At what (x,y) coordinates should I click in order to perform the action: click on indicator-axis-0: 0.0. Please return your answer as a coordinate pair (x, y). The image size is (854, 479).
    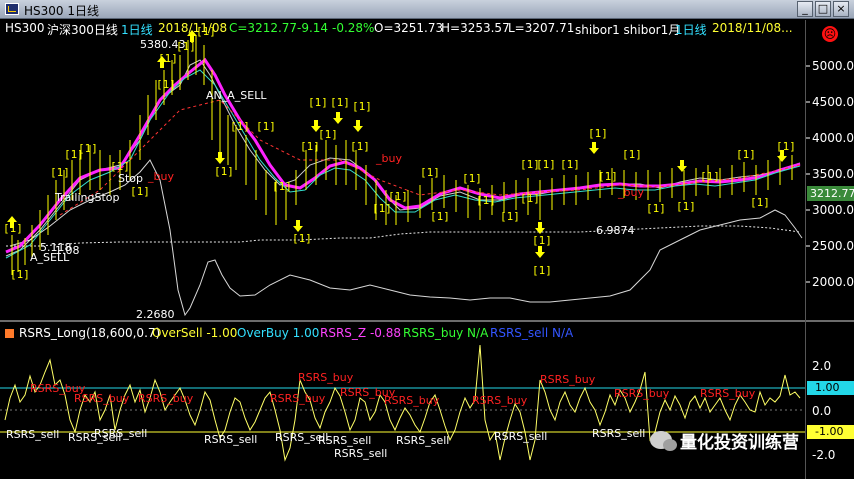
    Looking at the image, I should click on (822, 411).